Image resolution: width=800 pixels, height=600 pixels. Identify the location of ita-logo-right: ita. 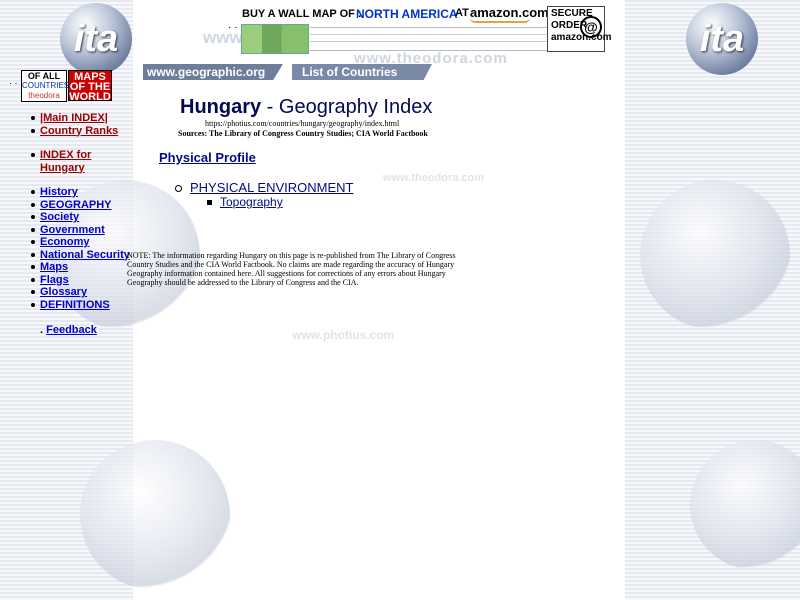
(722, 39).